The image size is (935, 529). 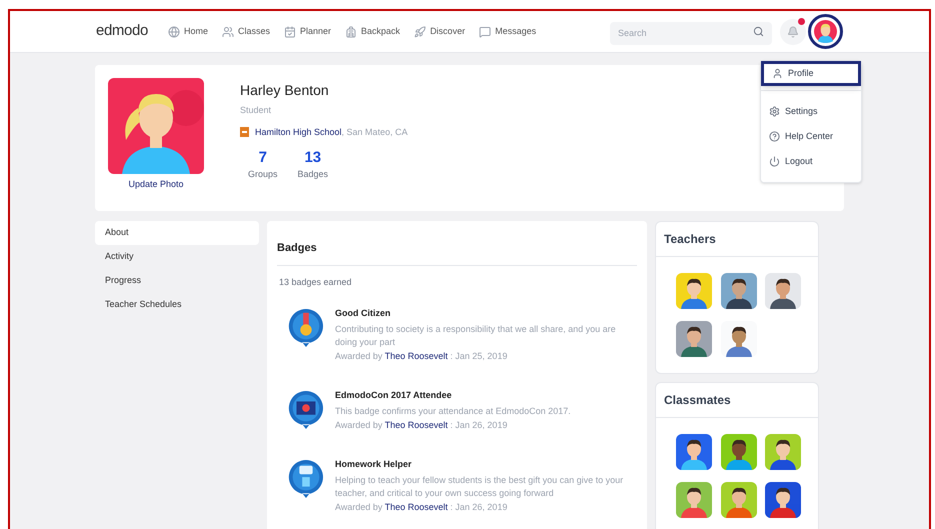 I want to click on menu-item: Logout, so click(x=811, y=161).